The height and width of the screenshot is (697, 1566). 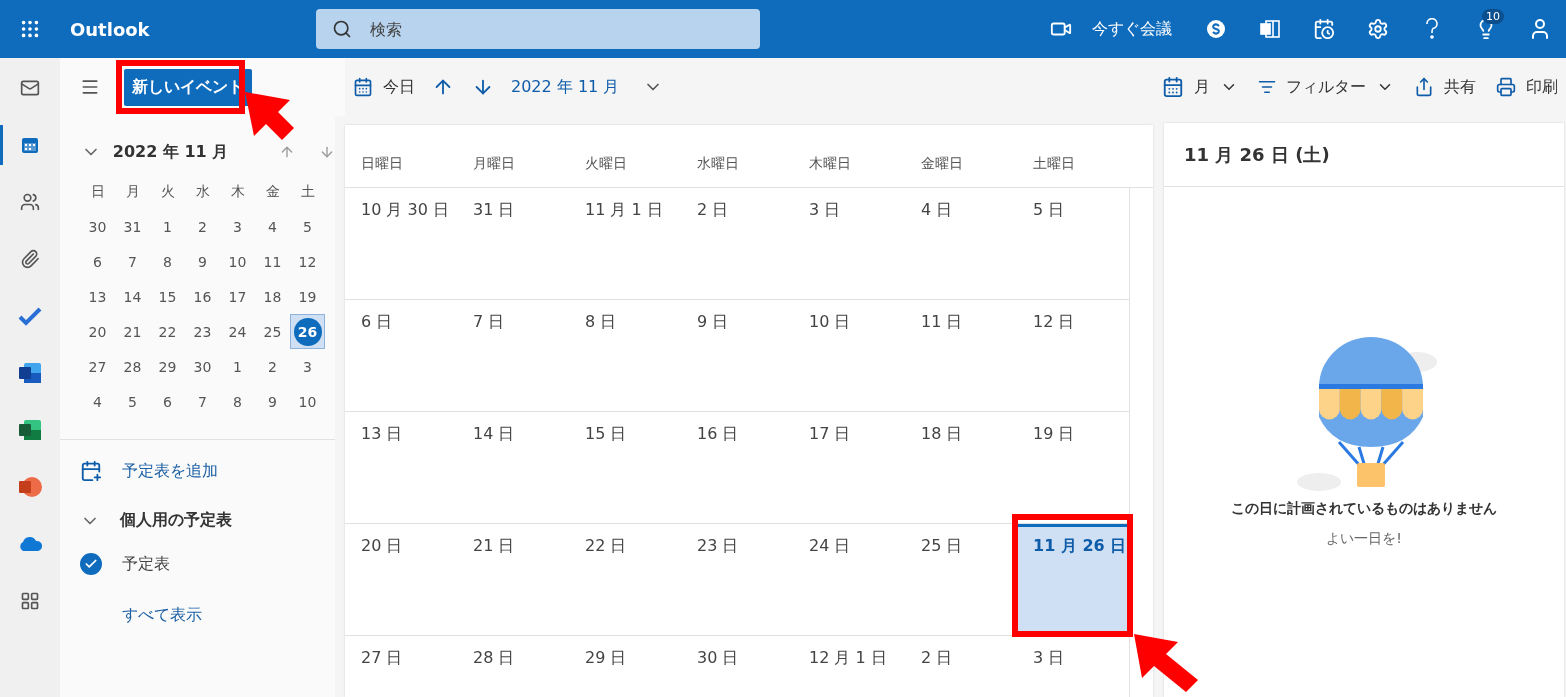 What do you see at coordinates (1364, 509) in the screenshot?
I see `empty-title: この日に計画されているものはありません` at bounding box center [1364, 509].